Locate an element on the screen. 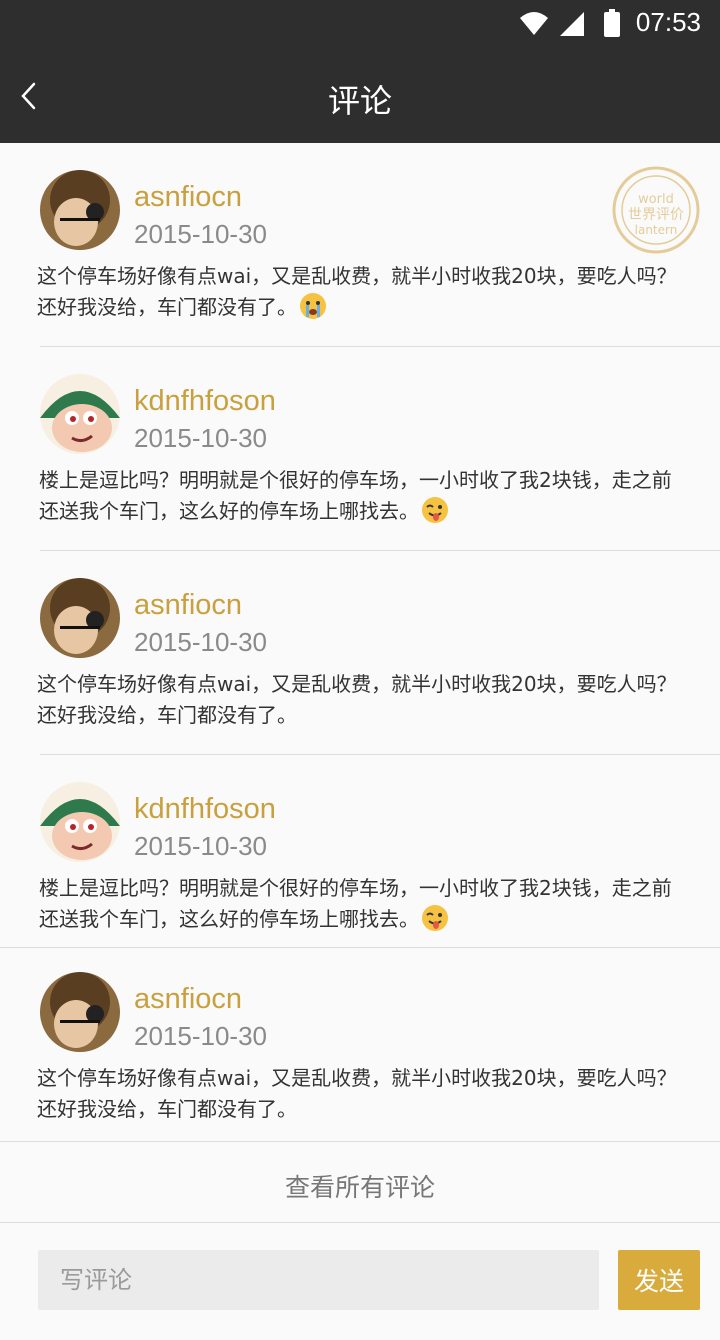 Image resolution: width=720 pixels, height=1340 pixels. view-all-label: 查看所有评论 is located at coordinates (359, 1187).